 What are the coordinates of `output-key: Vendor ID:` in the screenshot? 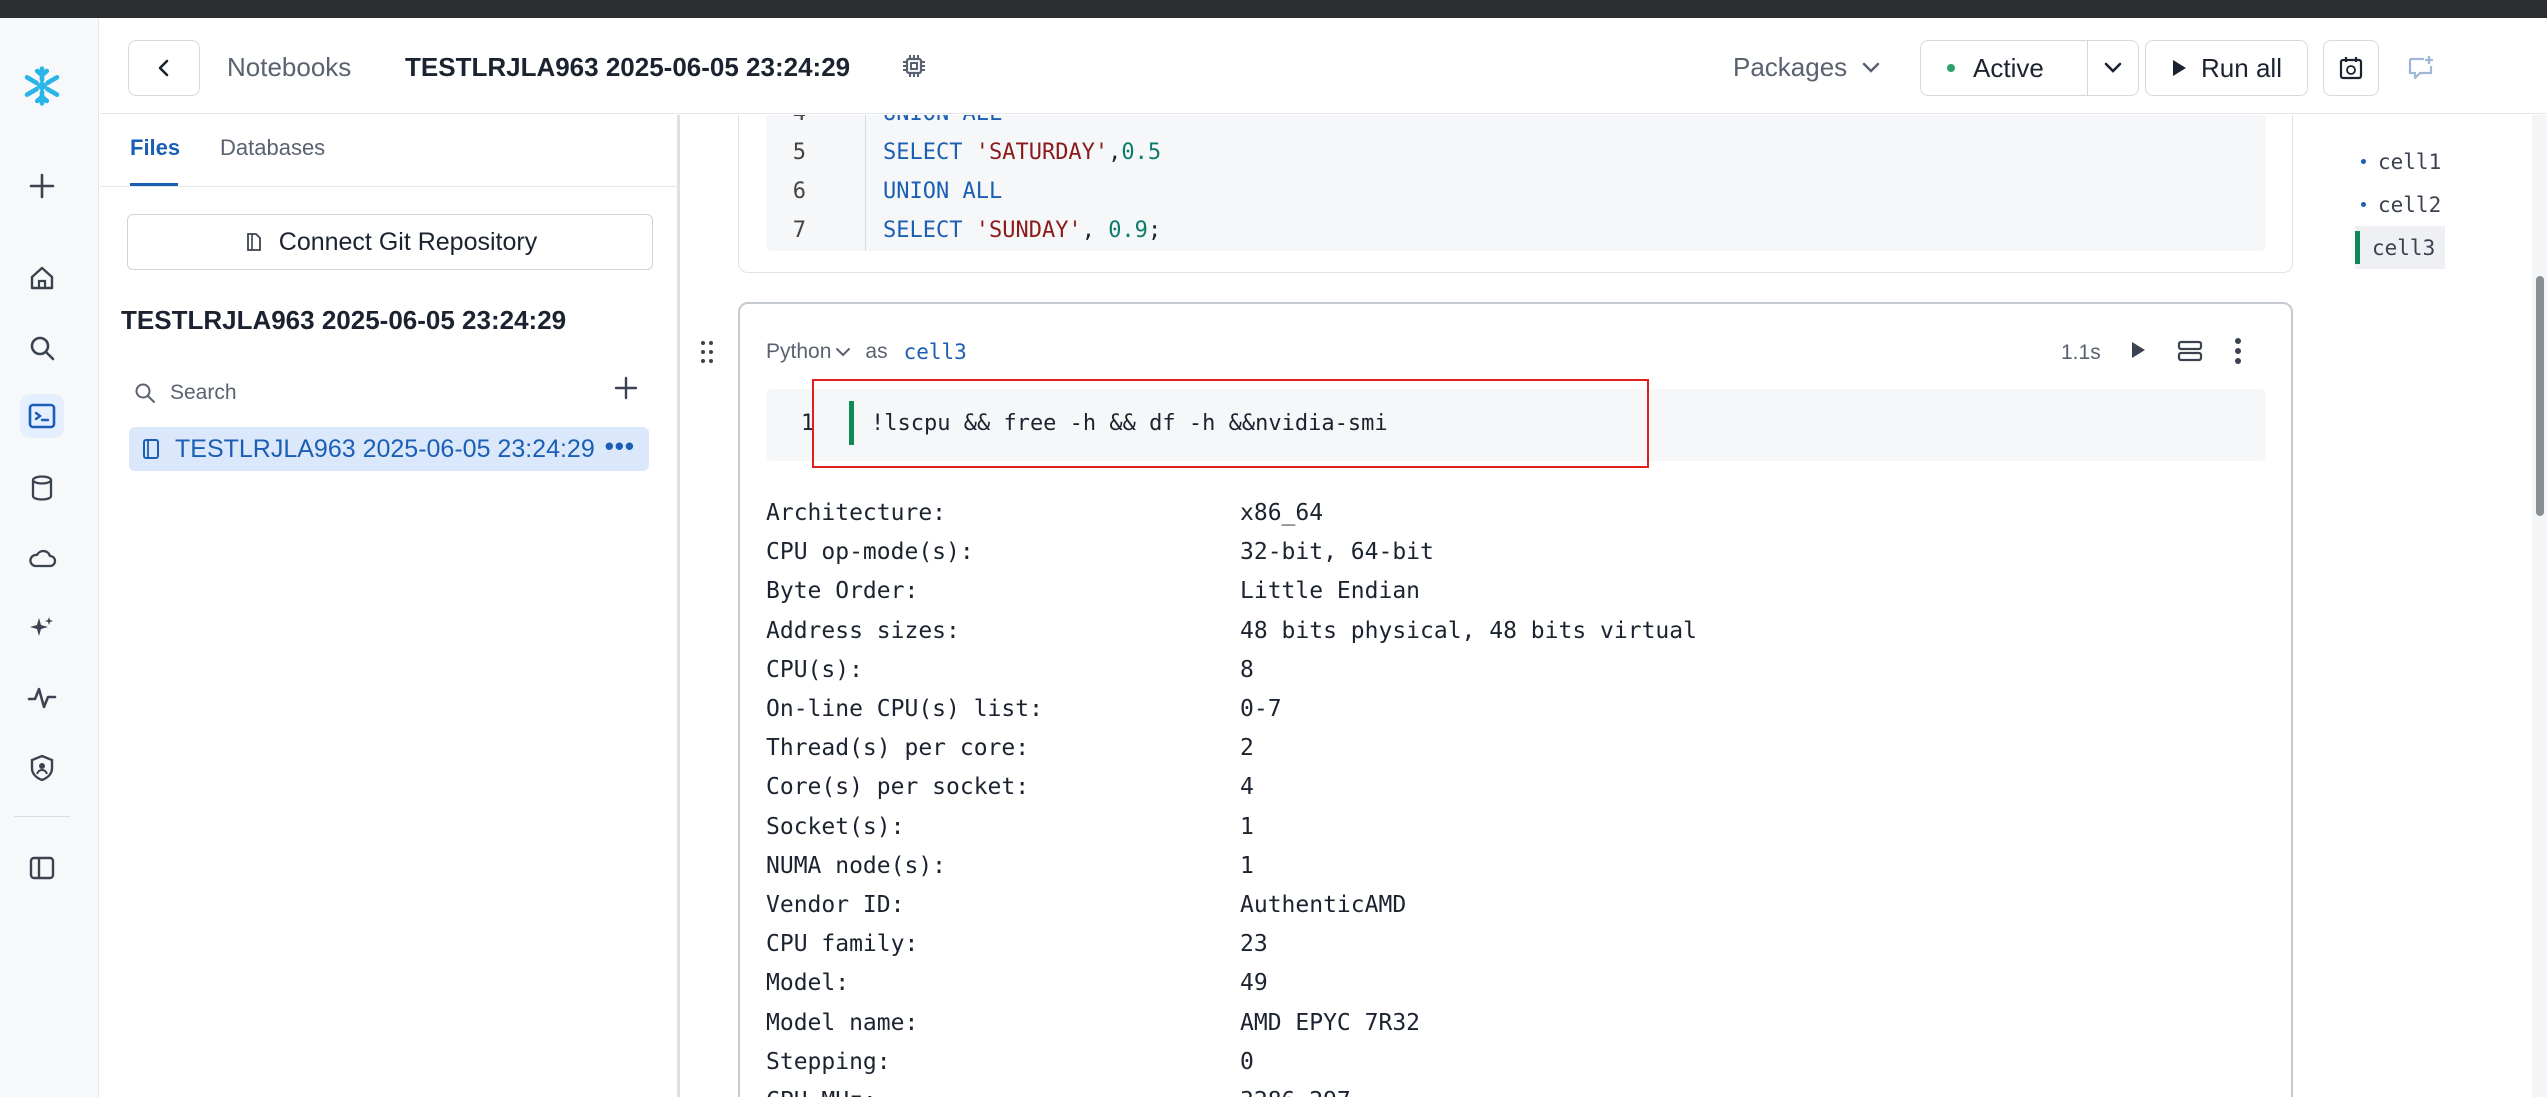 It's located at (835, 905).